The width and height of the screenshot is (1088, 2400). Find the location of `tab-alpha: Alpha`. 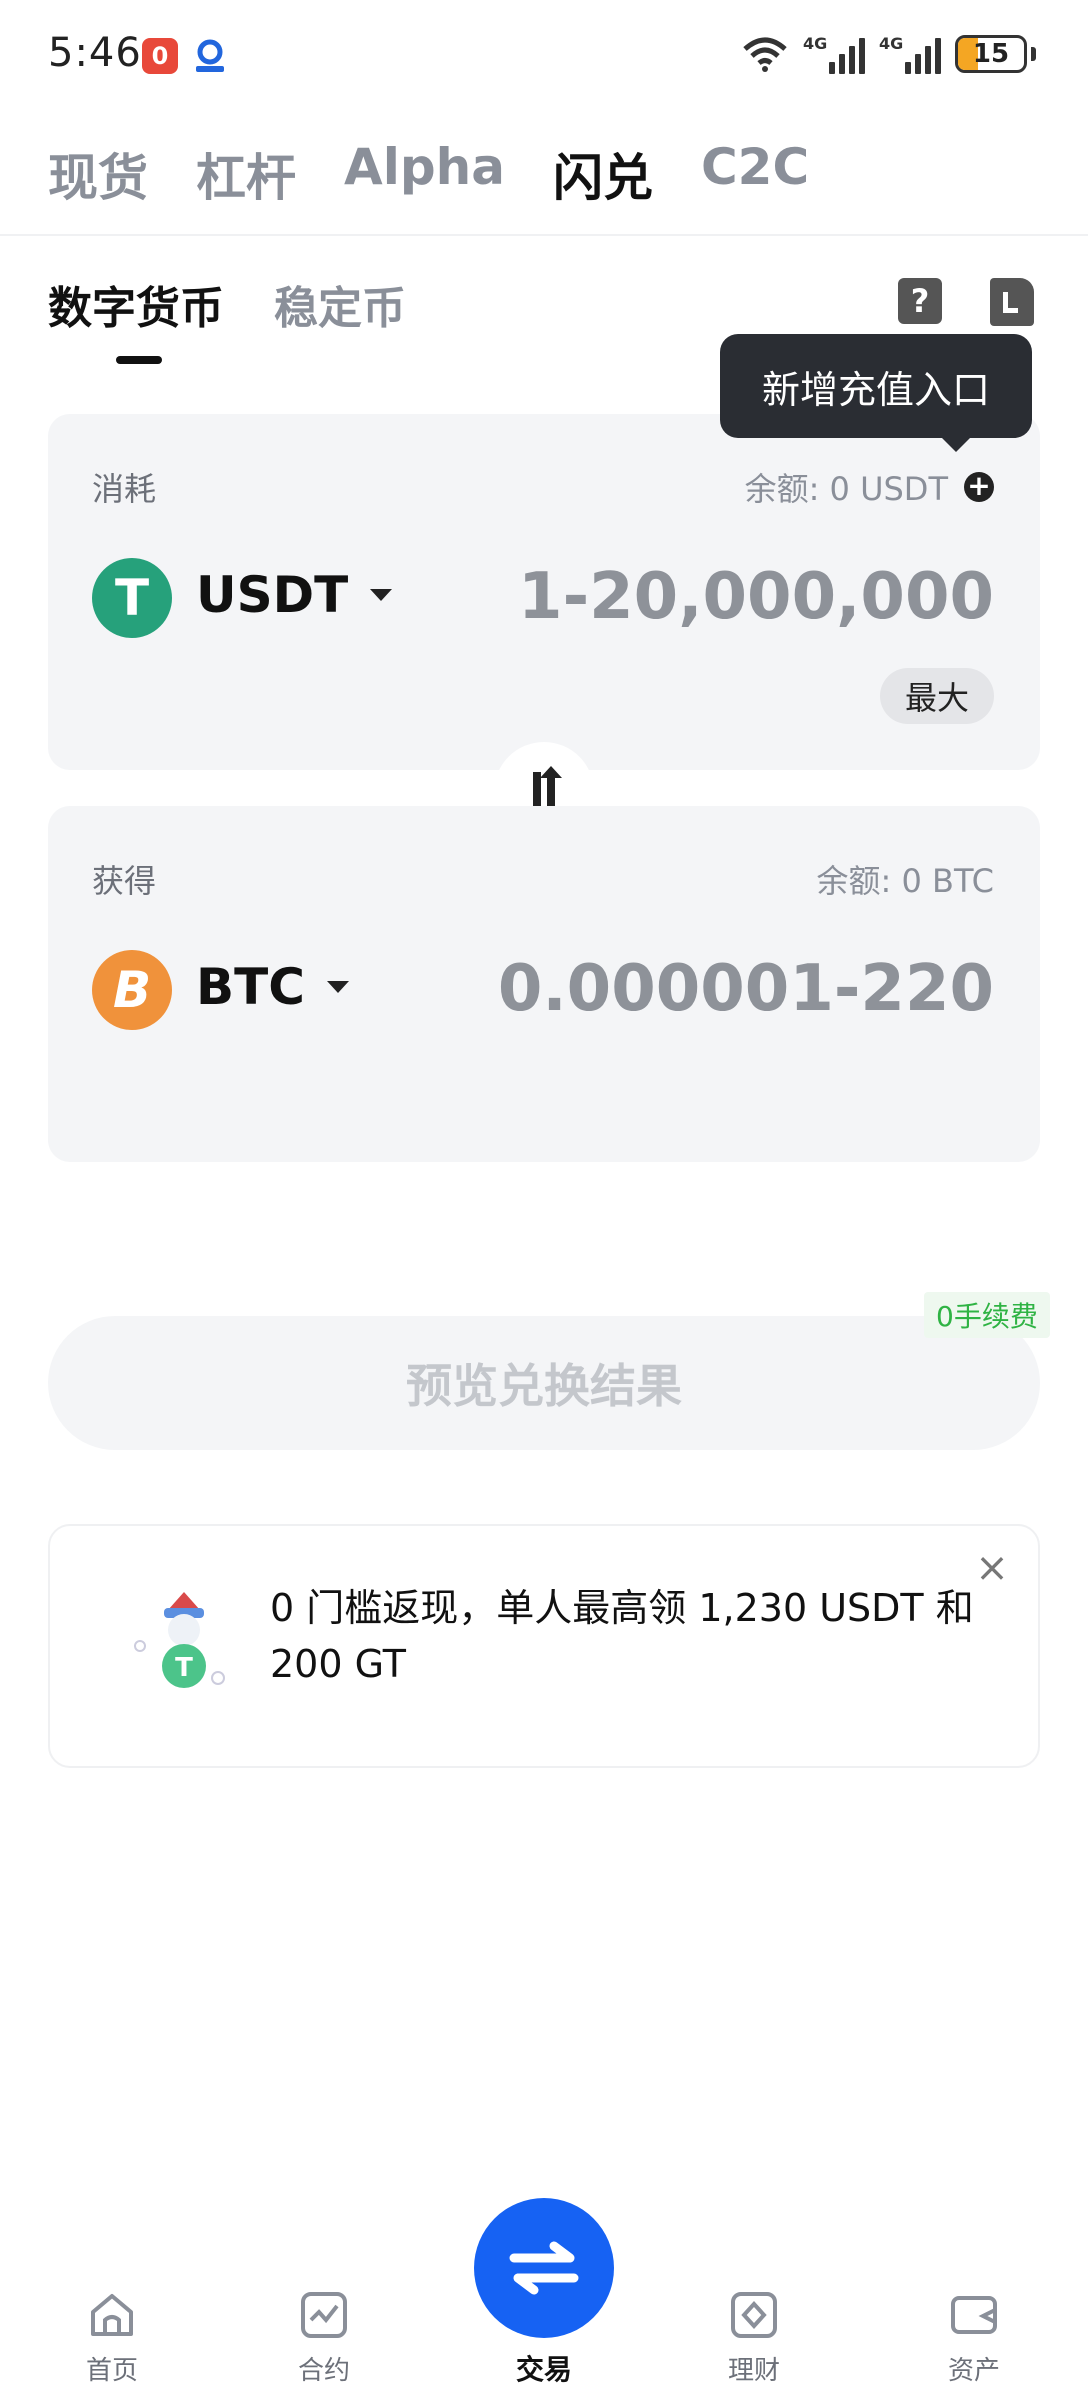

tab-alpha: Alpha is located at coordinates (424, 174).